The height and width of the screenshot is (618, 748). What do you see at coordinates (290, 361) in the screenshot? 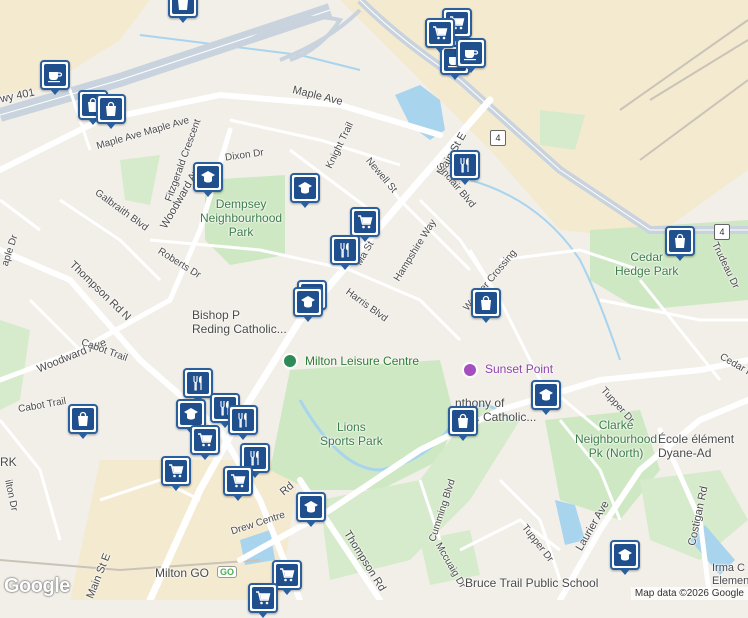
I see `leisure-centre-marker` at bounding box center [290, 361].